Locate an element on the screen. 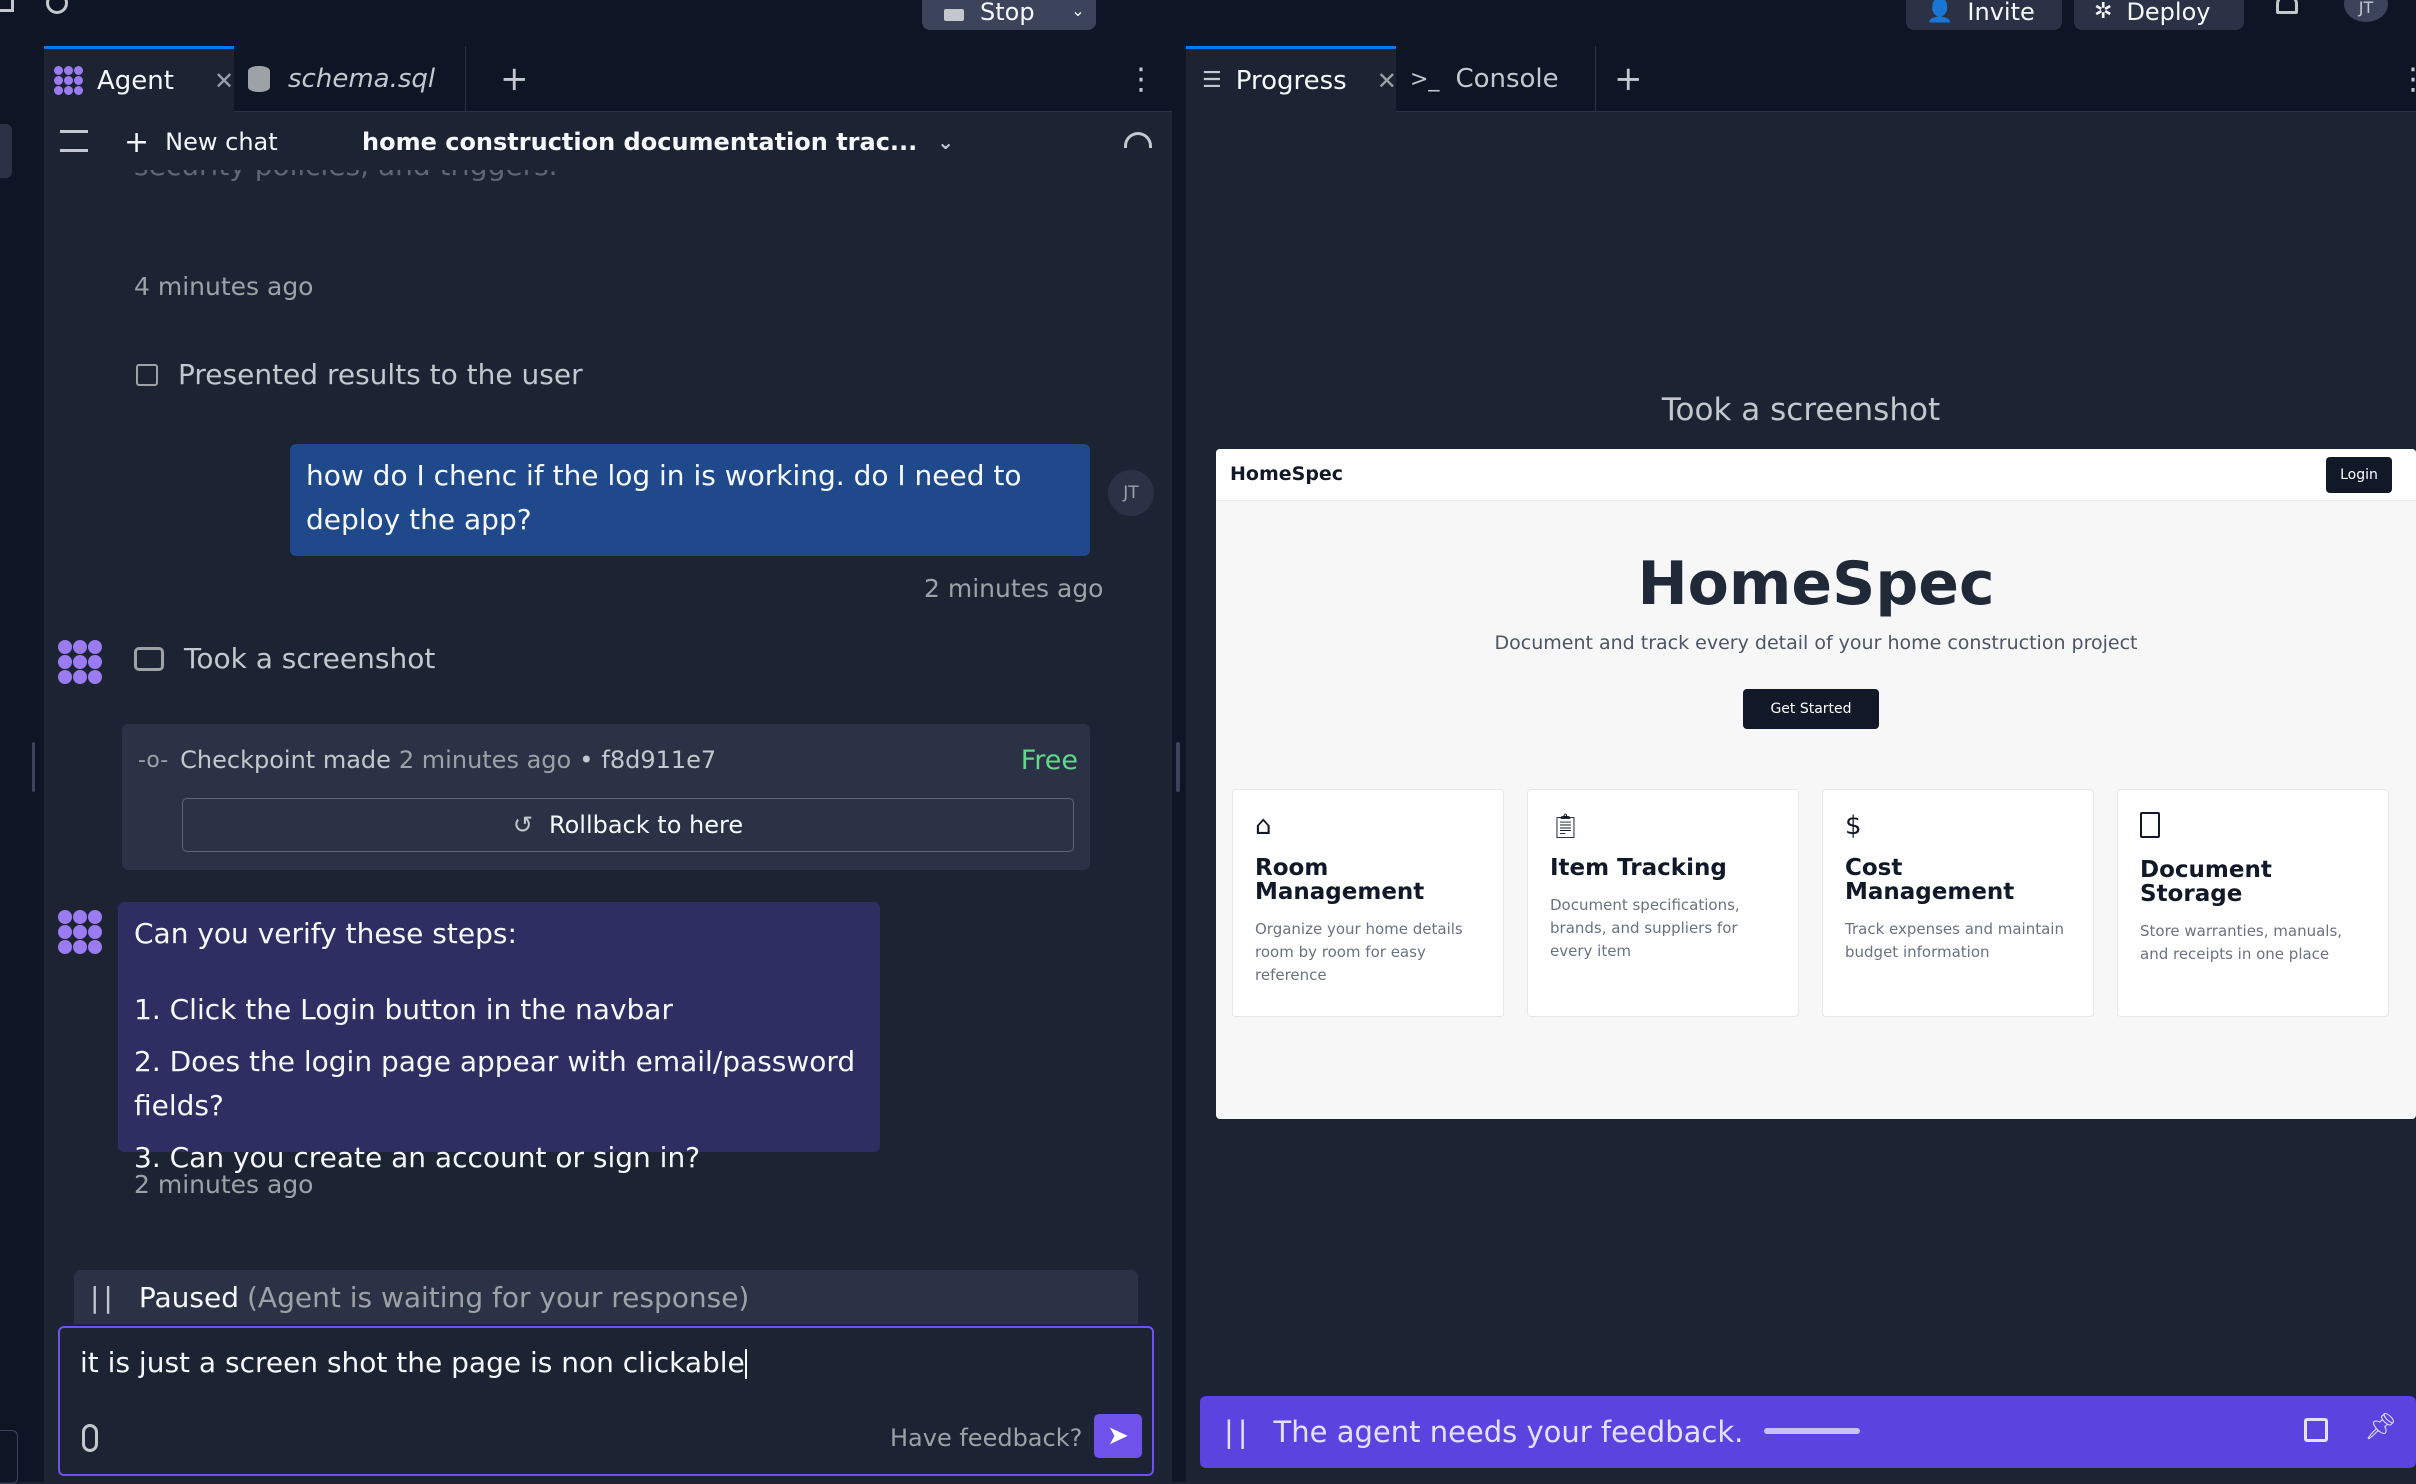  popout-icon is located at coordinates (2316, 1430).